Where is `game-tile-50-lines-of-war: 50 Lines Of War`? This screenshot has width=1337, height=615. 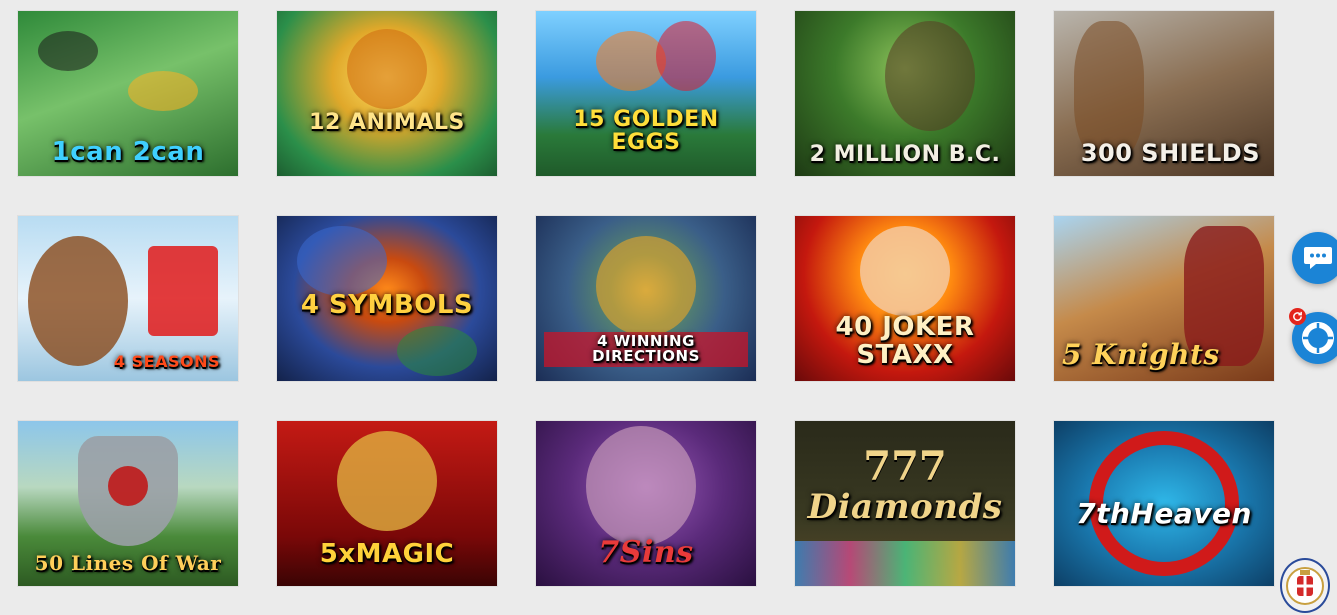 game-tile-50-lines-of-war: 50 Lines Of War is located at coordinates (128, 503).